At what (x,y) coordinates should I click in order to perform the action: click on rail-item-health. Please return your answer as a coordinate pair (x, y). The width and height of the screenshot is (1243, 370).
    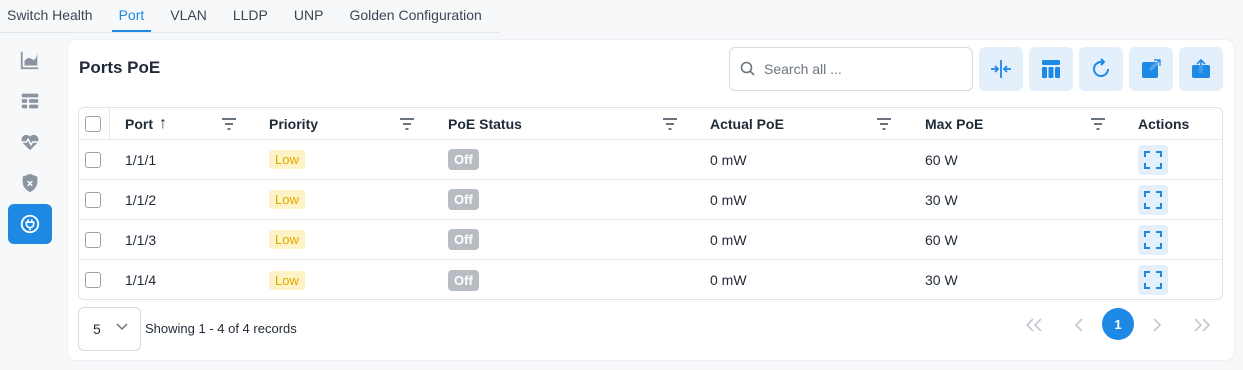
    Looking at the image, I should click on (30, 142).